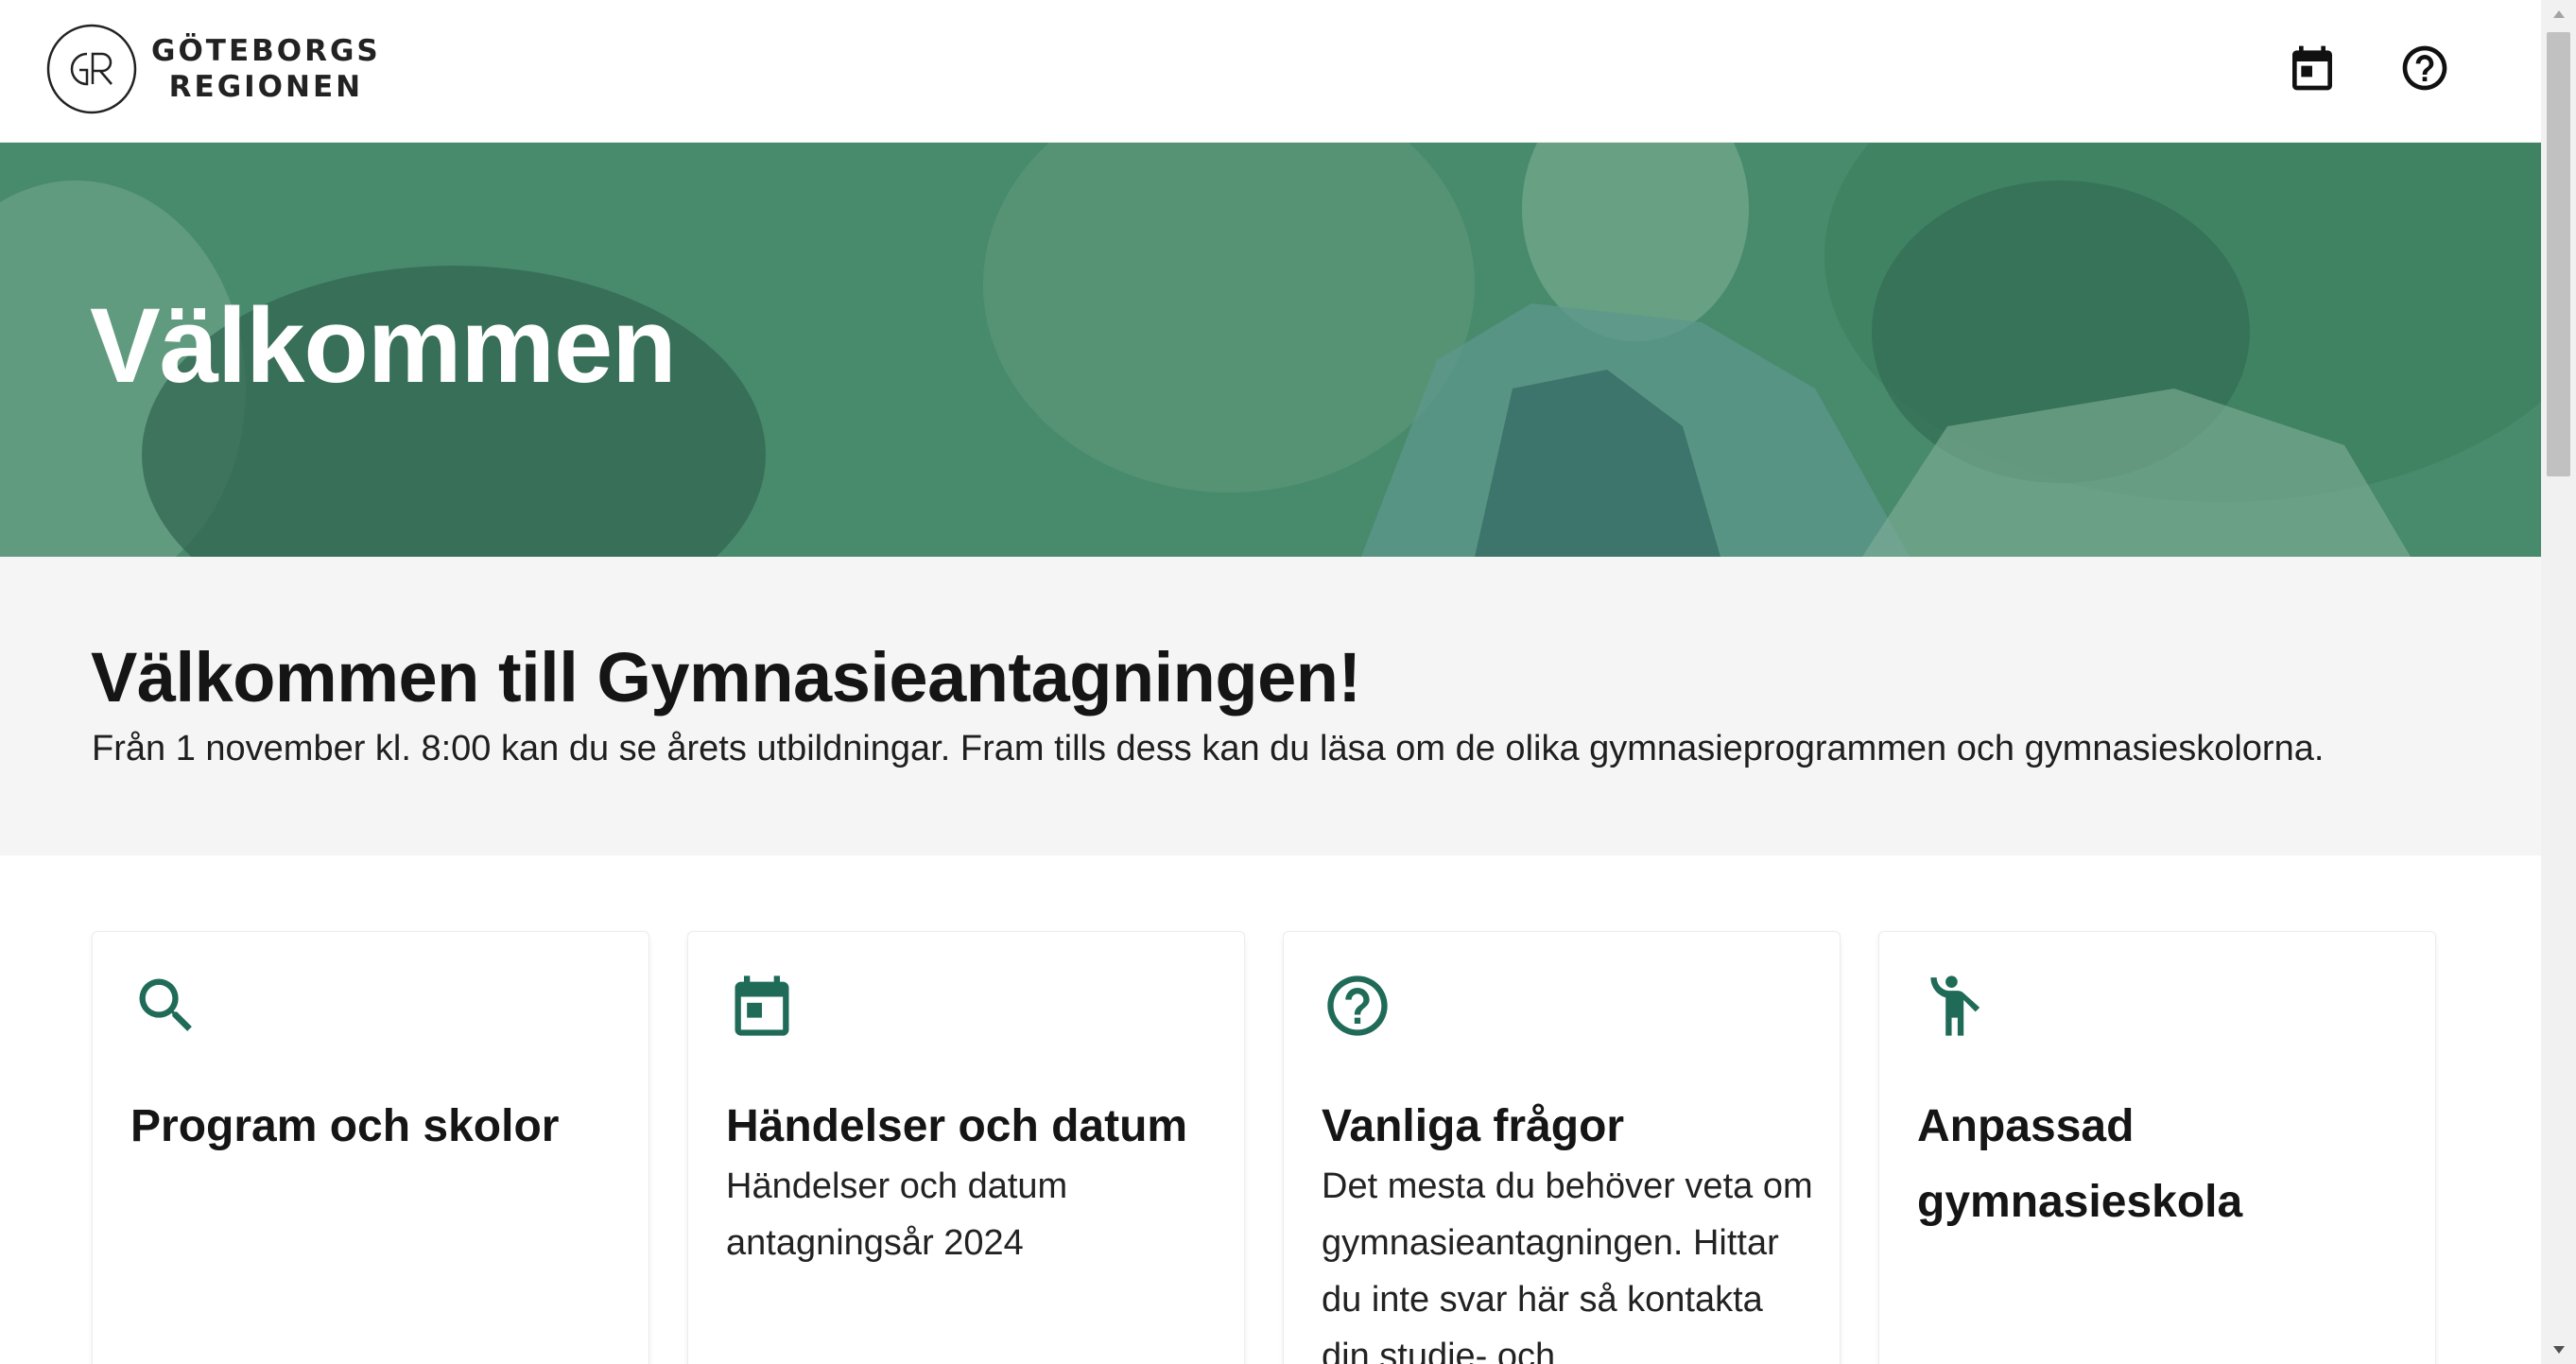  Describe the element at coordinates (726, 677) in the screenshot. I see `page-title: Välkommen till Gymnasieantagningen!` at that location.